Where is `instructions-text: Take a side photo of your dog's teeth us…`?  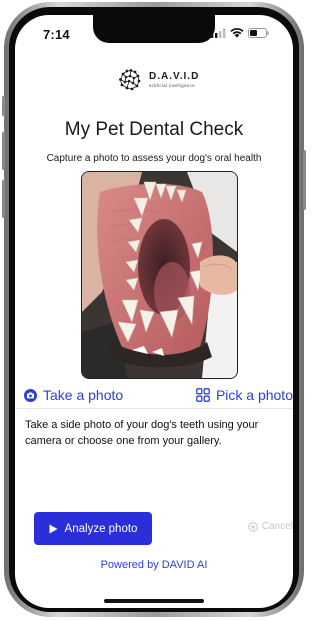
instructions-text: Take a side photo of your dog's teeth us… is located at coordinates (142, 433).